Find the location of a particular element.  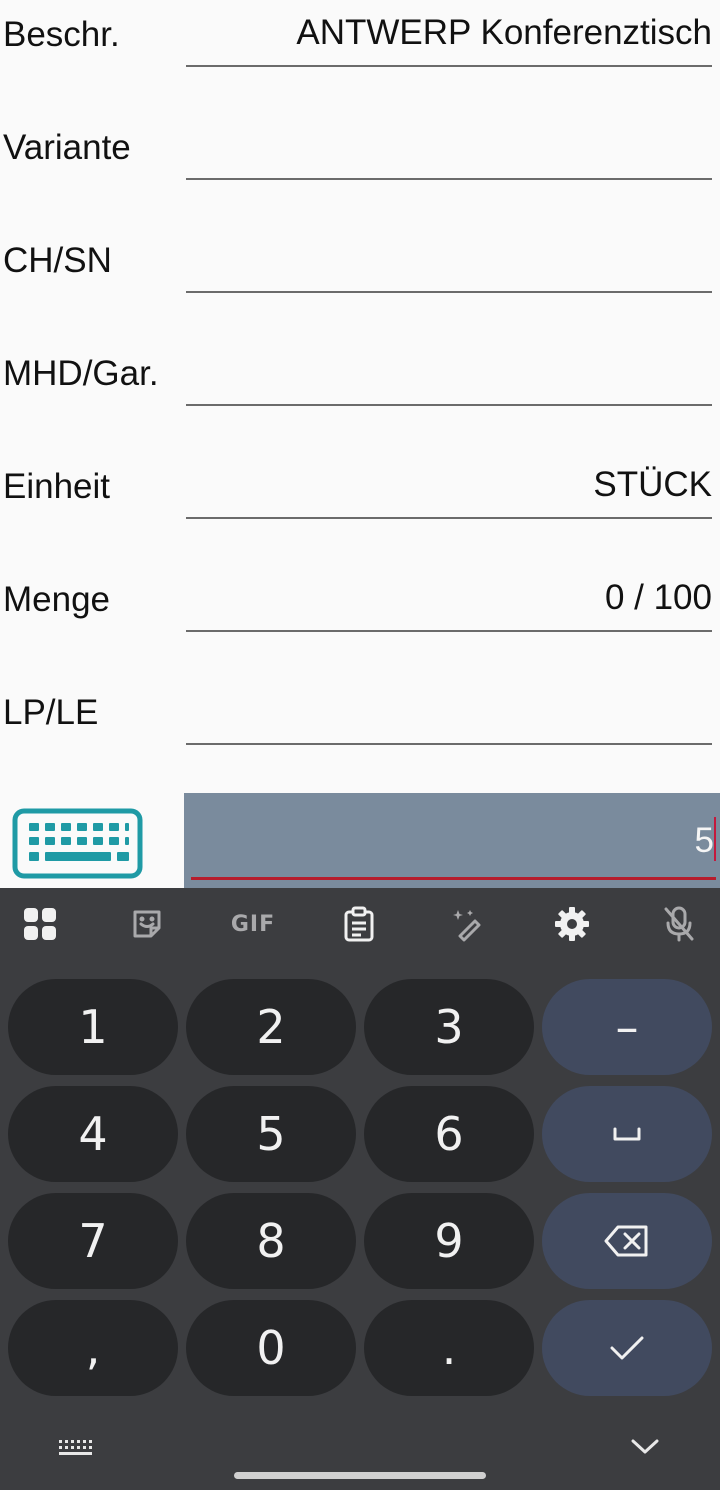

key-0: 0 is located at coordinates (271, 1348).